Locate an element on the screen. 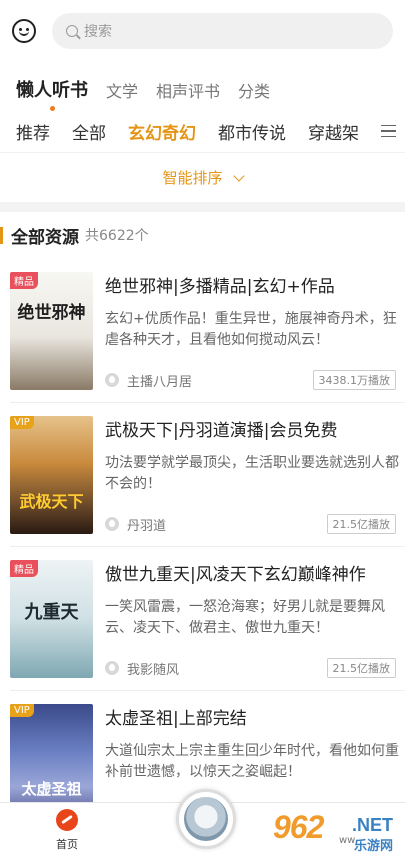 This screenshot has height=858, width=405. cover-title: 太虚圣祖 is located at coordinates (51, 789).